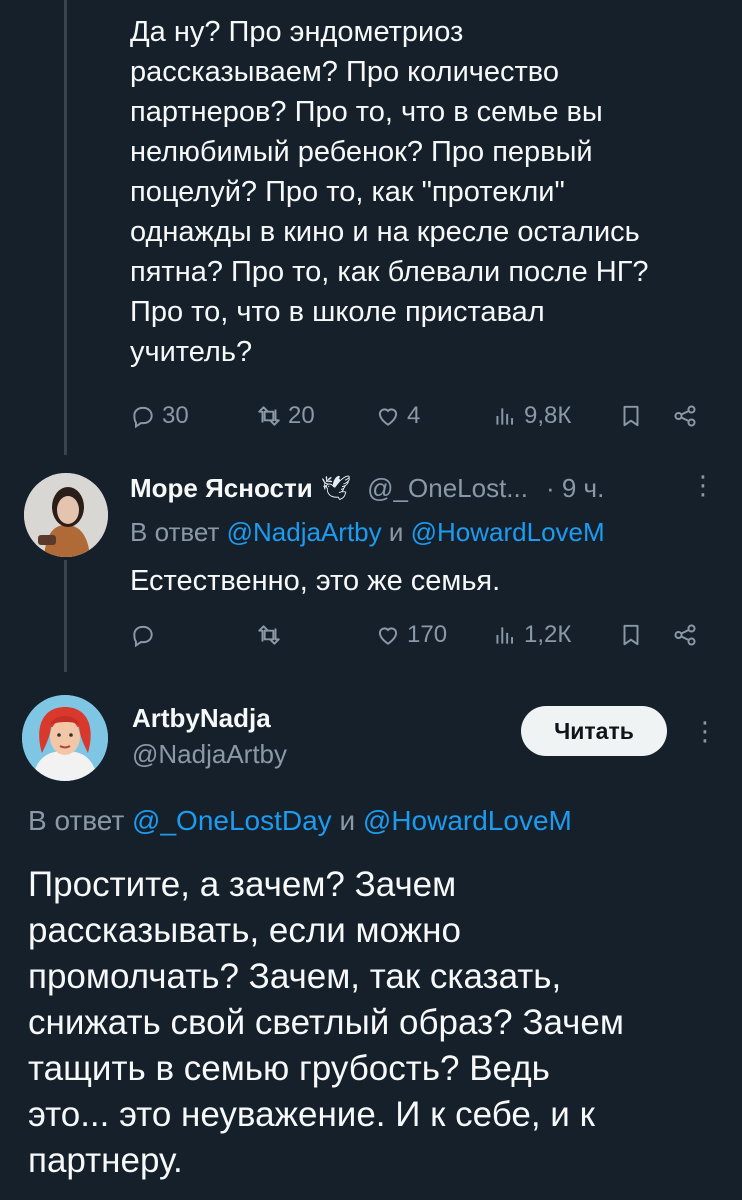  I want to click on display-name: Море Ясности, so click(221, 488).